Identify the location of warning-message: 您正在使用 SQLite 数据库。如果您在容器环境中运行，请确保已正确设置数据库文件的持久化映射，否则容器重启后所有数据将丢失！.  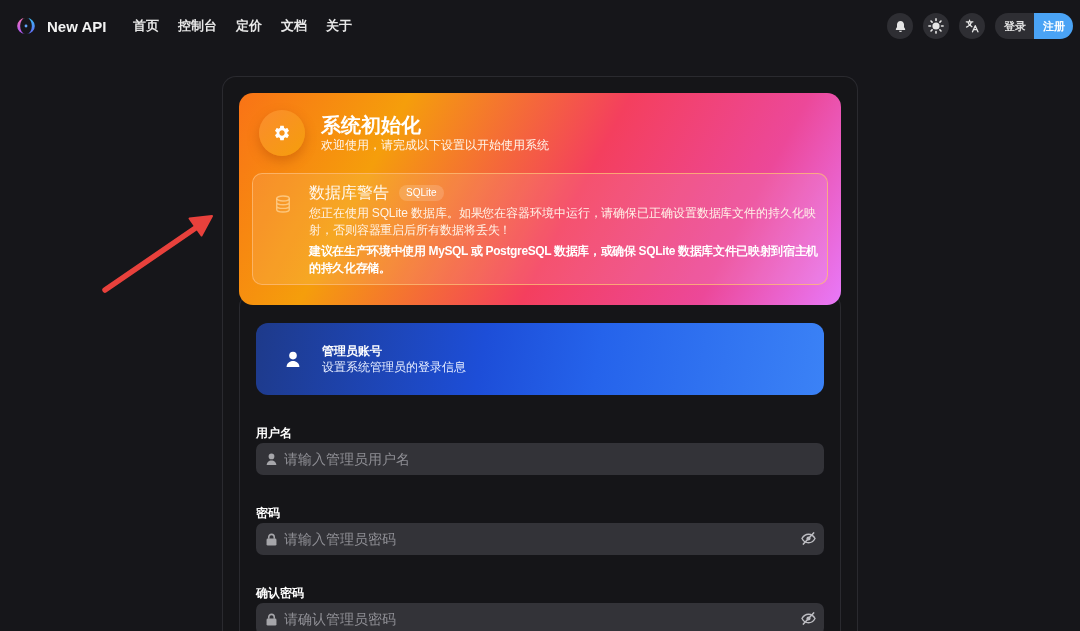
(563, 222).